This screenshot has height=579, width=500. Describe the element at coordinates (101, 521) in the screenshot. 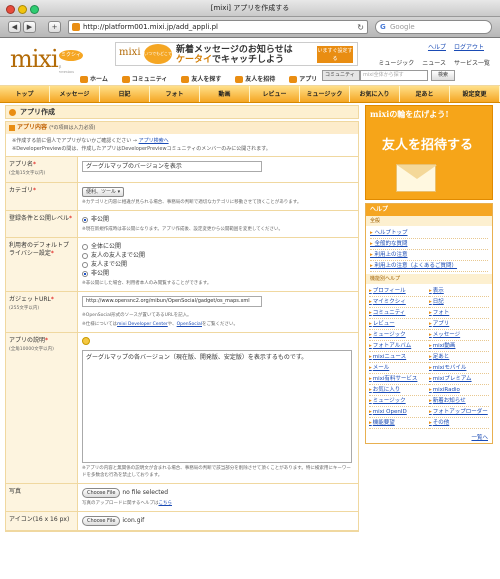

I see `icon-choose-file-button: Choose File` at that location.